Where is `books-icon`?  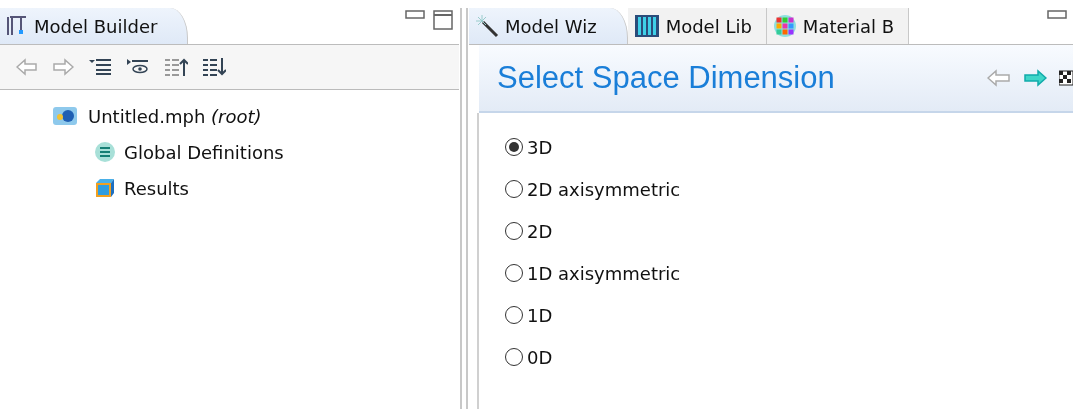 books-icon is located at coordinates (646, 26).